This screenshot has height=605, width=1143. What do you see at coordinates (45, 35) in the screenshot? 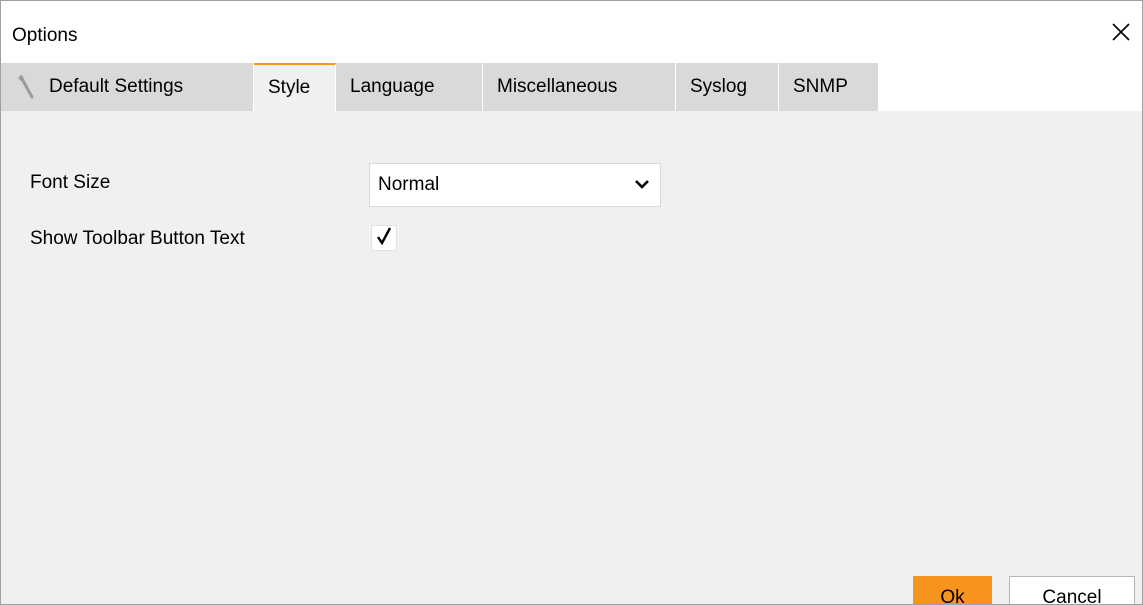
I see `window-title: Options` at bounding box center [45, 35].